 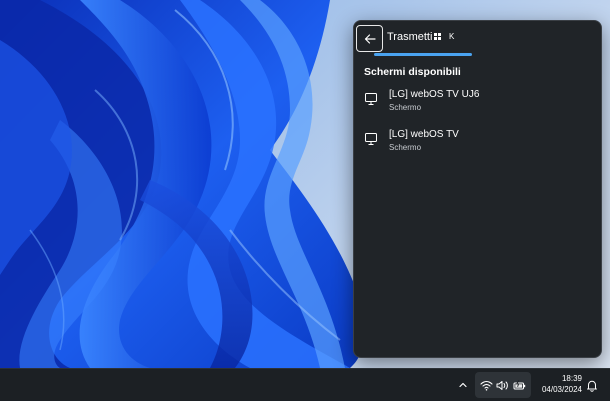 I want to click on arrow-left-icon, so click(x=370, y=38).